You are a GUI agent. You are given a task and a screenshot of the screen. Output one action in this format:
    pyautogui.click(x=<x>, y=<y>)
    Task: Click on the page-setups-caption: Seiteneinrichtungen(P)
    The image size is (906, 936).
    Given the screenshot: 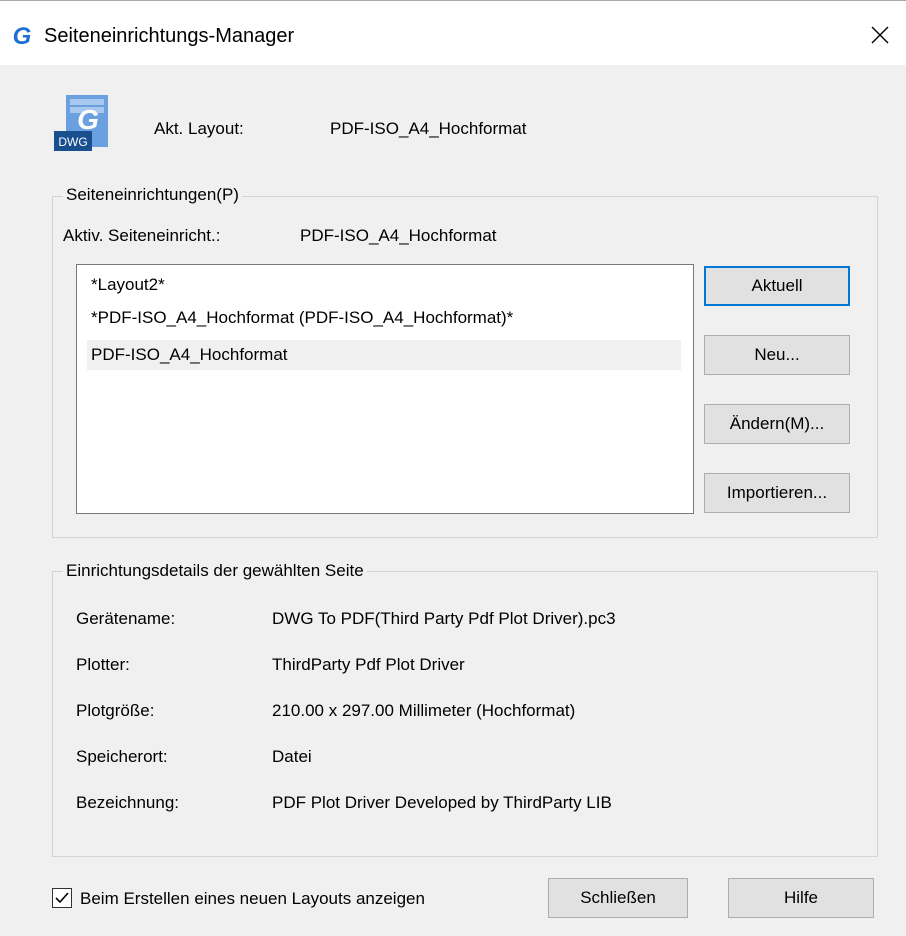 What is the action you would take?
    pyautogui.click(x=152, y=195)
    